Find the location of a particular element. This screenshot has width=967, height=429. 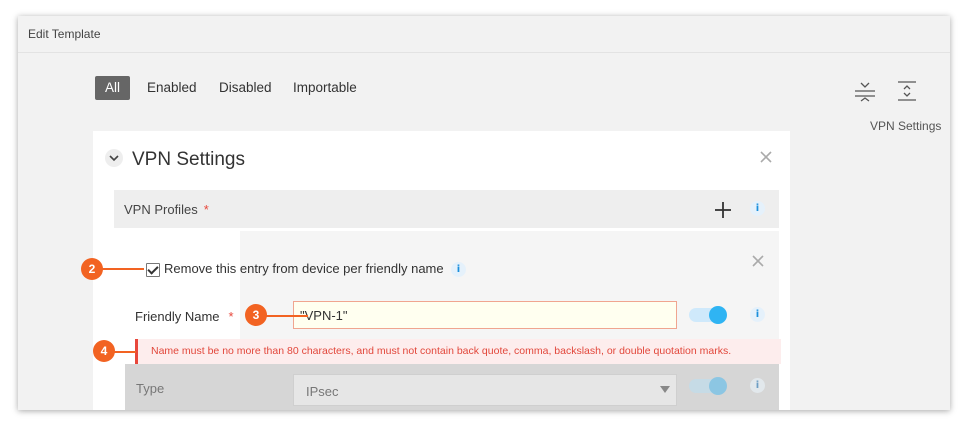

callout-badge: 3 is located at coordinates (256, 315).